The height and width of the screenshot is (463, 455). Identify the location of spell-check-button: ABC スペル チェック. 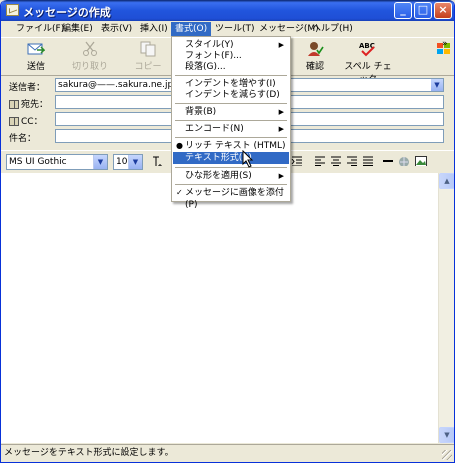
(368, 62).